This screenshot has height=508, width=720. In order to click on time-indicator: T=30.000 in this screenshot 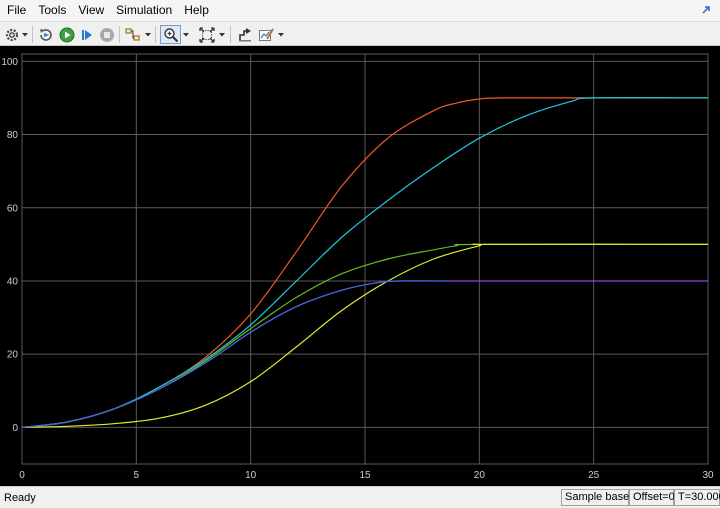, I will do `click(697, 497)`.